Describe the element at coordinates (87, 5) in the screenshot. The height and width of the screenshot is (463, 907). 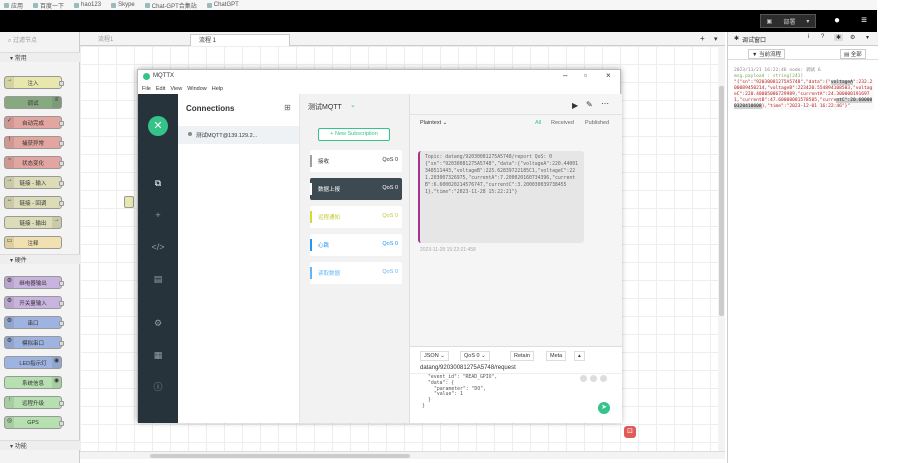
I see `bookmark-hao123: hao123` at that location.